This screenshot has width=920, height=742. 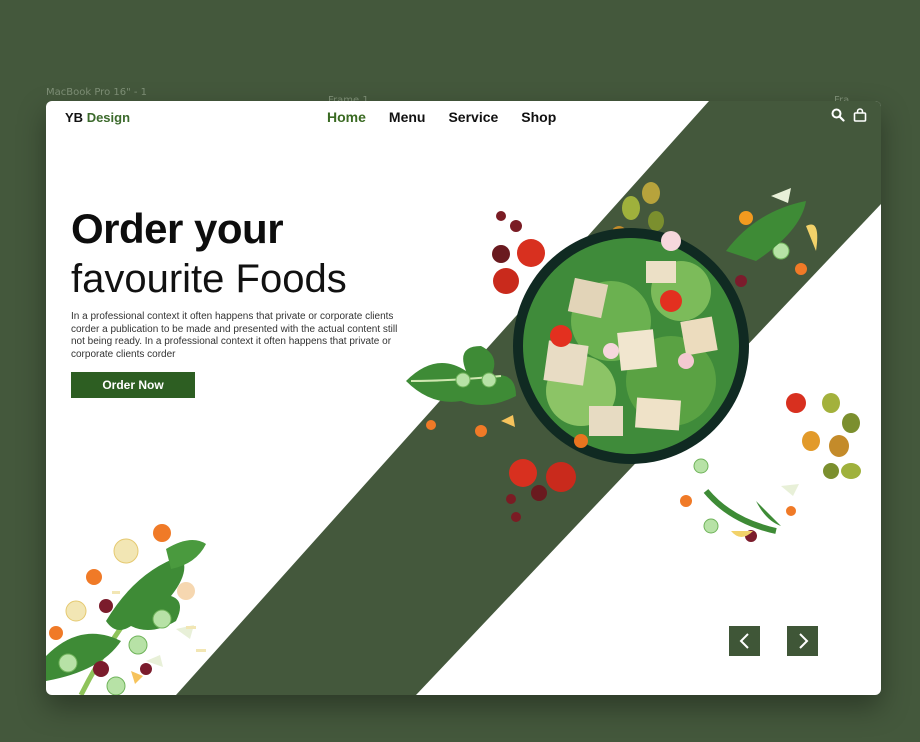 I want to click on kale-veggies-image, so click(x=126, y=609).